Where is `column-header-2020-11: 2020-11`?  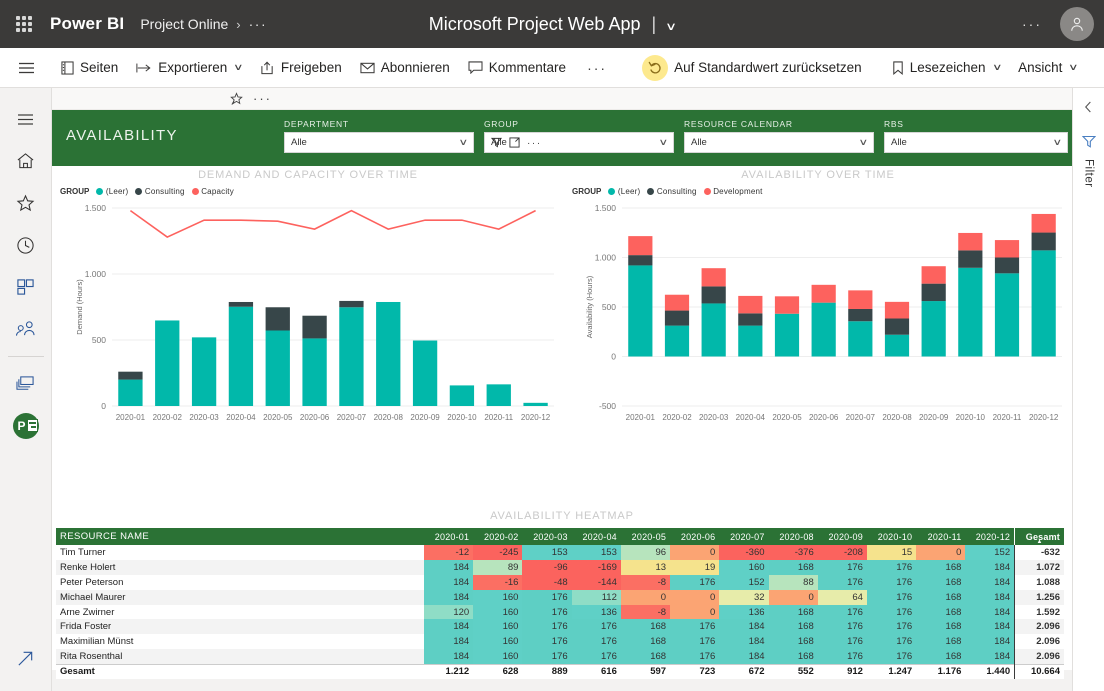
column-header-2020-11: 2020-11 is located at coordinates (941, 536).